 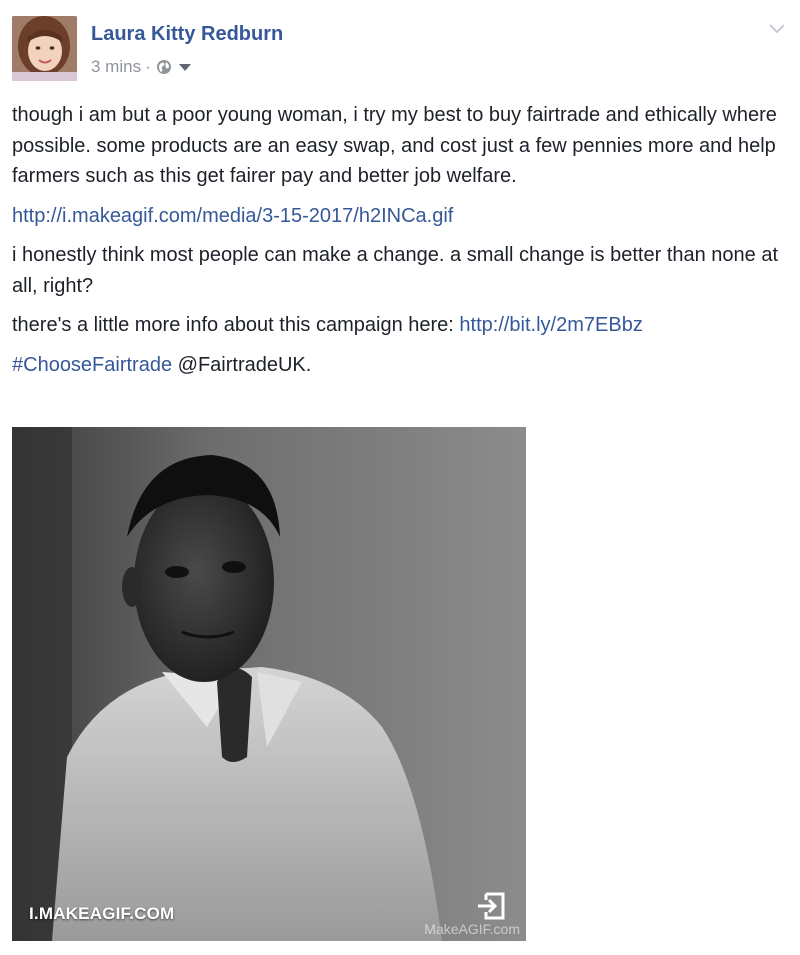 I want to click on globe-icon, so click(x=164, y=67).